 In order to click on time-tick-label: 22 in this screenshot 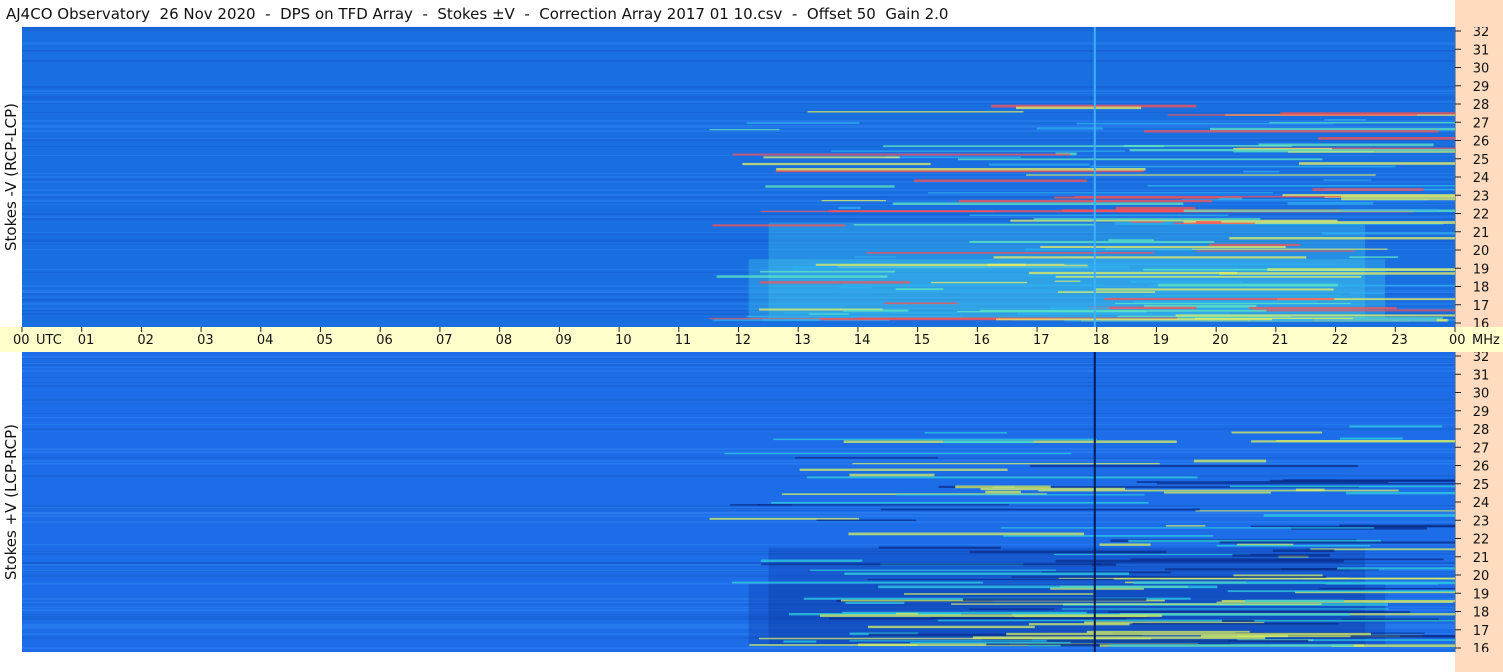, I will do `click(1340, 340)`.